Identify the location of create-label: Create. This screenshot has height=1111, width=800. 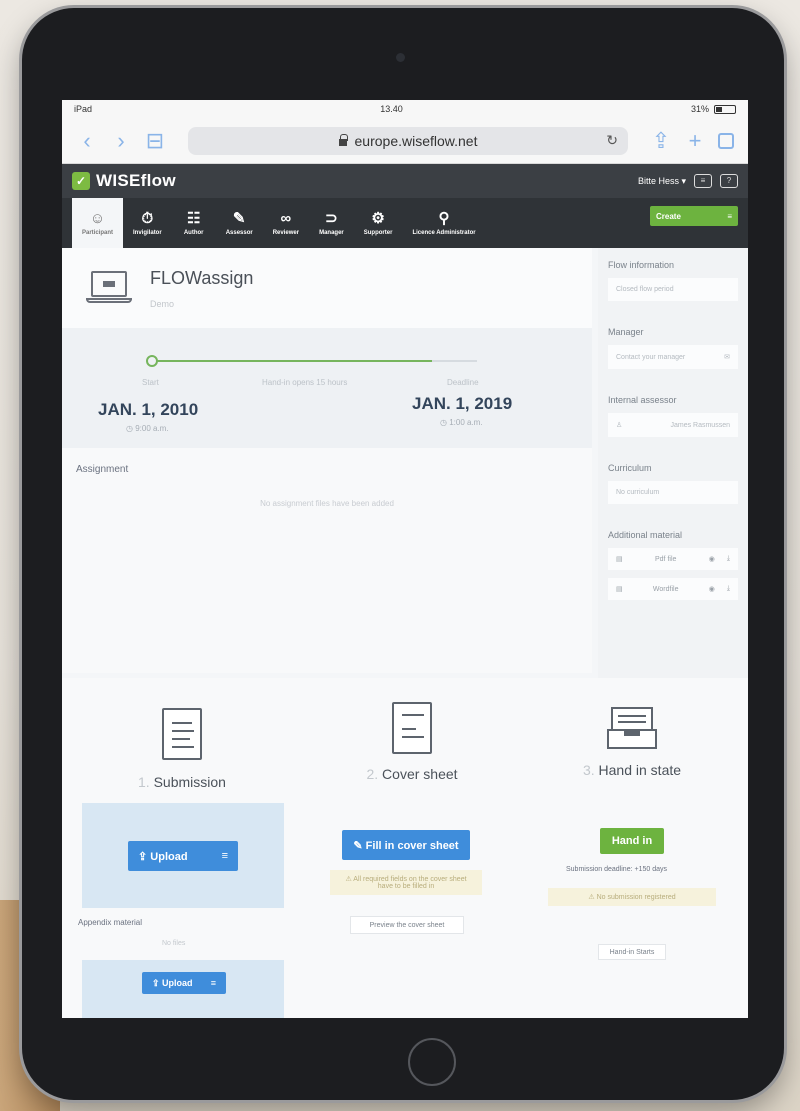
(668, 216).